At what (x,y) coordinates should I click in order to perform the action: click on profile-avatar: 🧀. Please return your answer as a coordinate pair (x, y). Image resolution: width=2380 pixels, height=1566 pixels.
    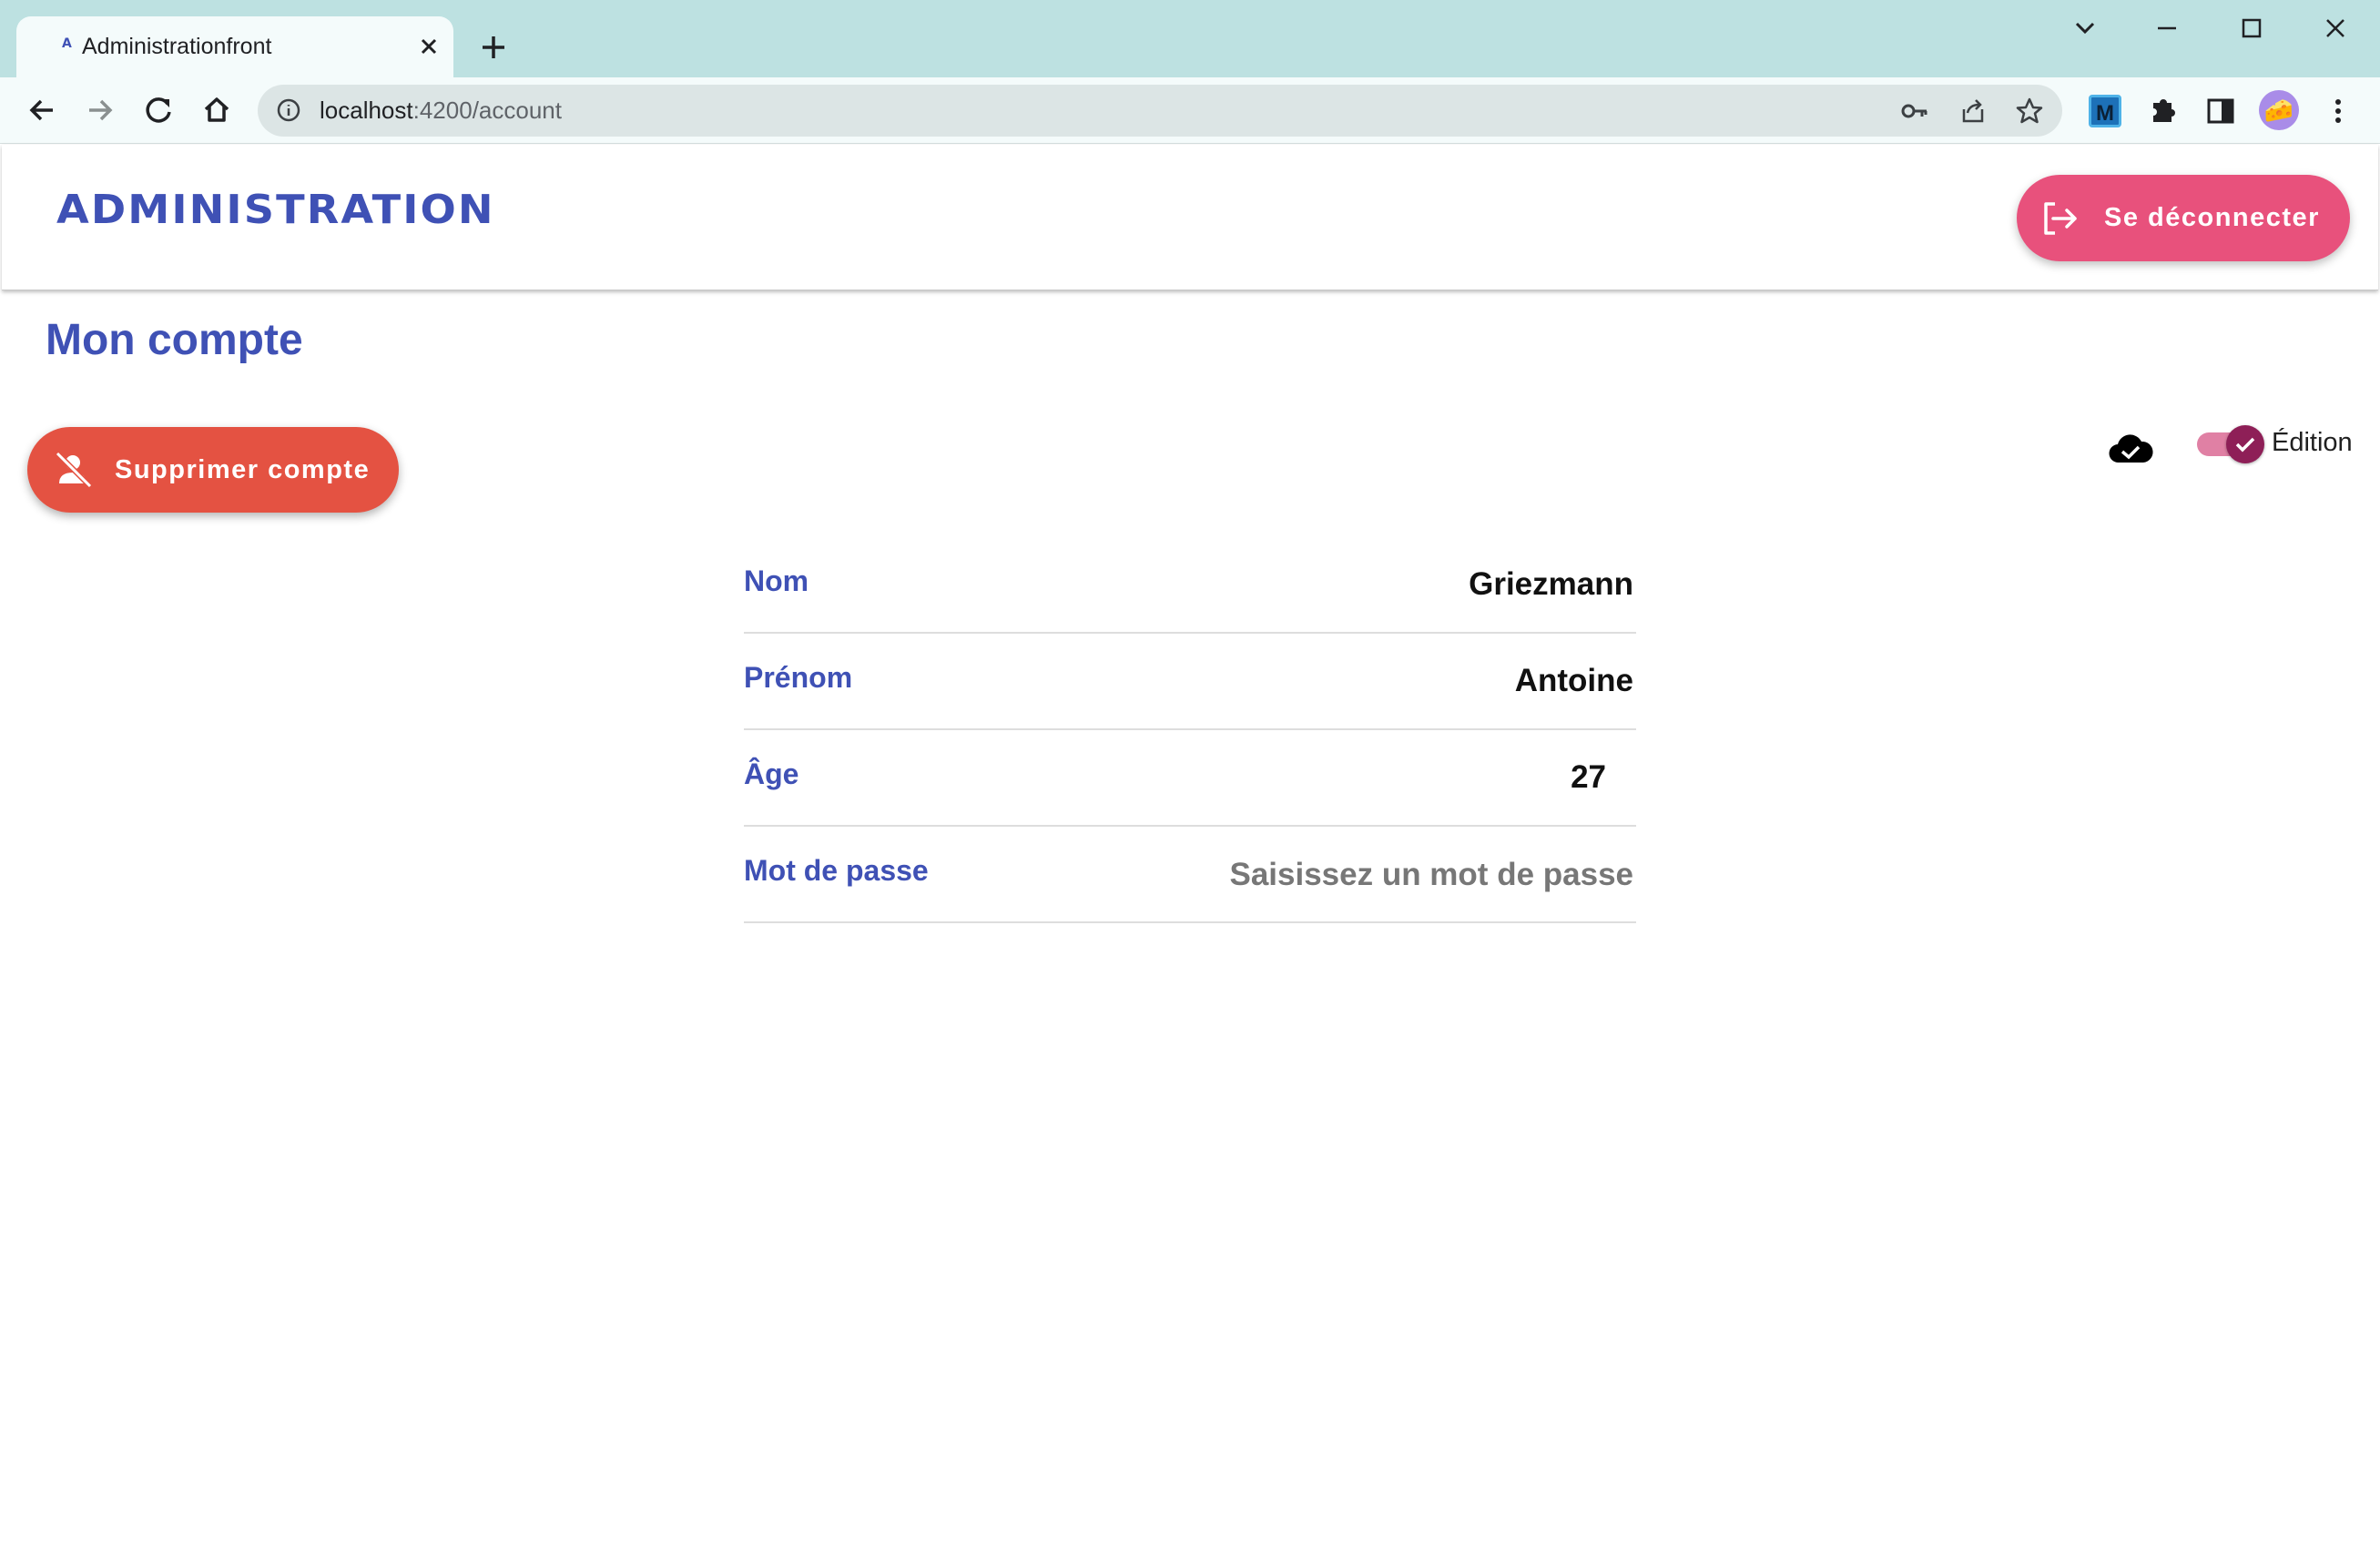
    Looking at the image, I should click on (2279, 110).